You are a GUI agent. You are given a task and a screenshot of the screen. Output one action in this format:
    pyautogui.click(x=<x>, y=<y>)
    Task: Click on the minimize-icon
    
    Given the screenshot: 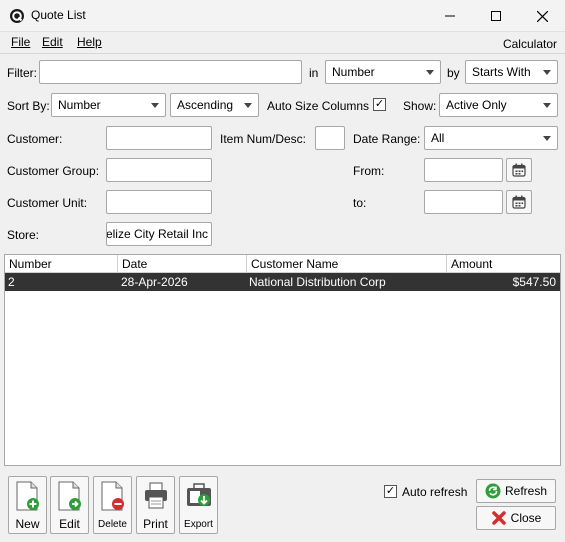 What is the action you would take?
    pyautogui.click(x=450, y=16)
    